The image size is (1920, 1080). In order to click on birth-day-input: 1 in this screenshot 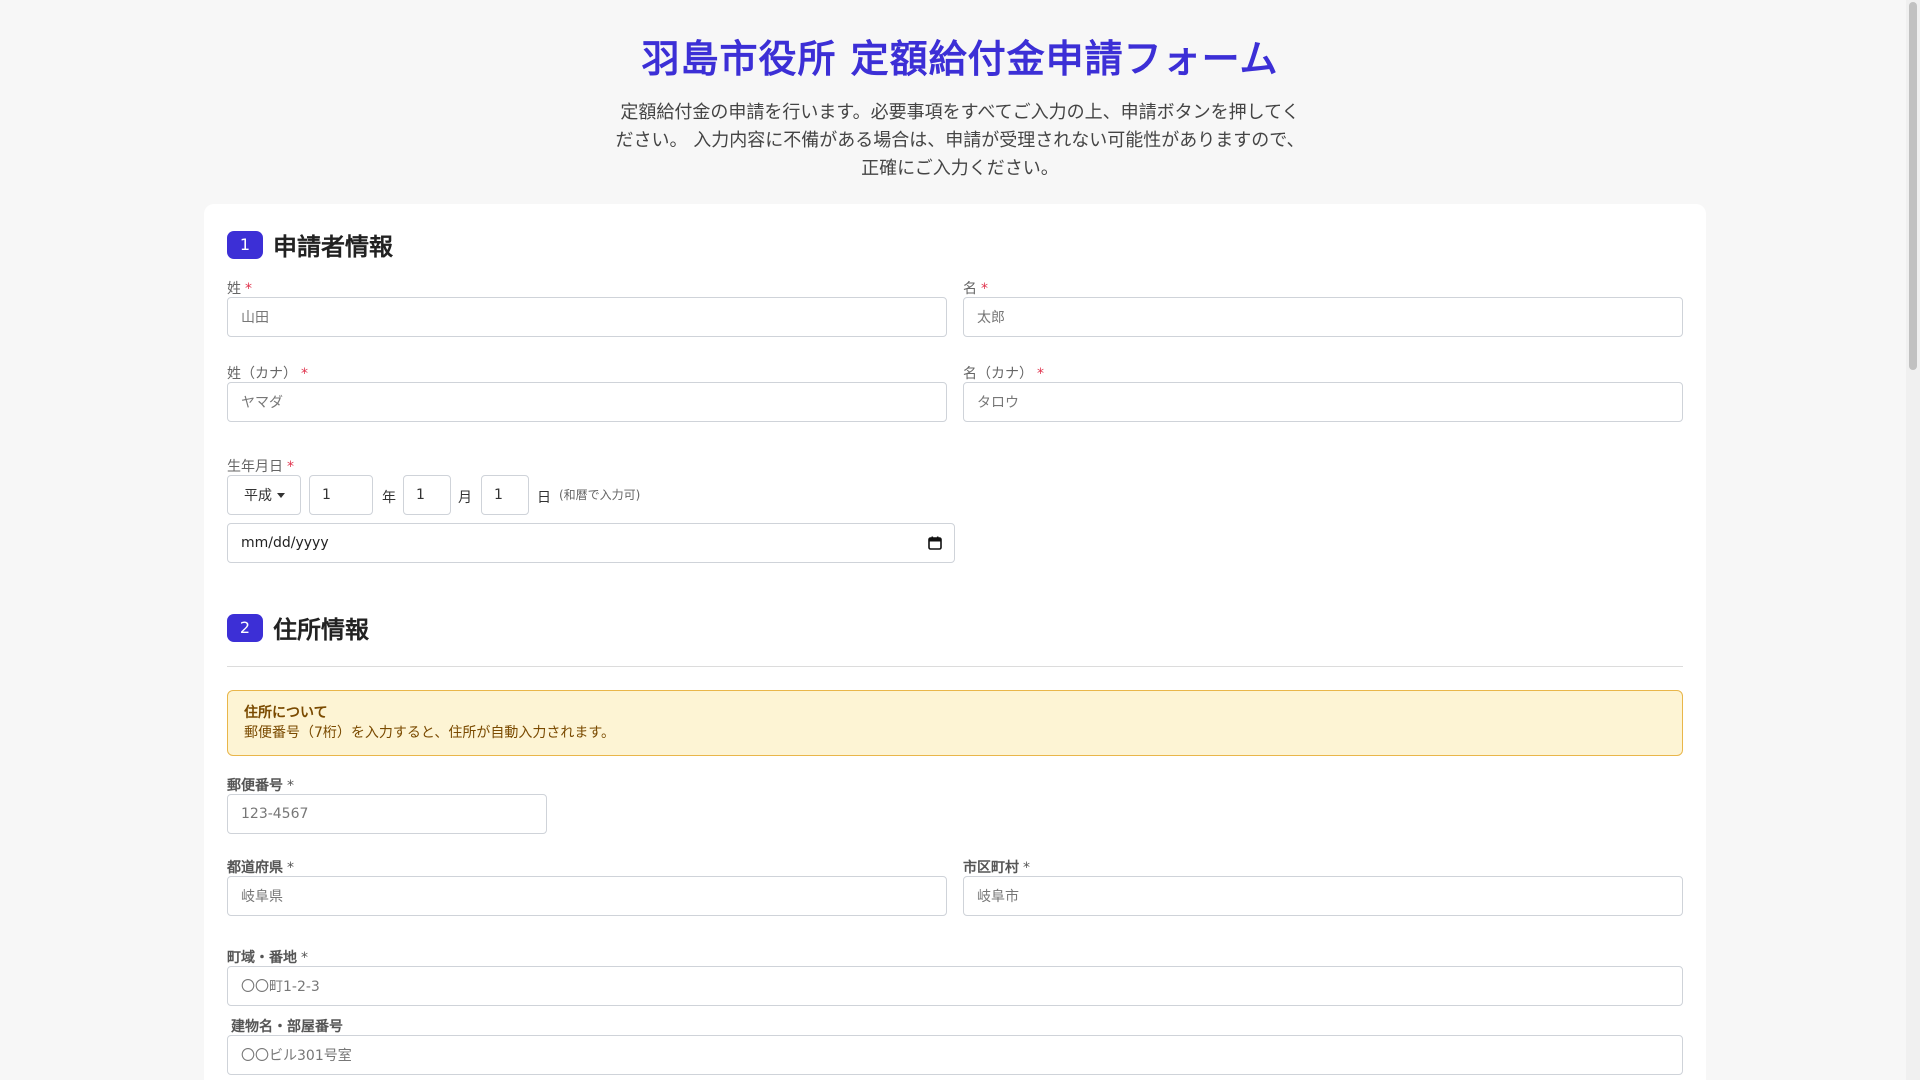, I will do `click(505, 495)`.